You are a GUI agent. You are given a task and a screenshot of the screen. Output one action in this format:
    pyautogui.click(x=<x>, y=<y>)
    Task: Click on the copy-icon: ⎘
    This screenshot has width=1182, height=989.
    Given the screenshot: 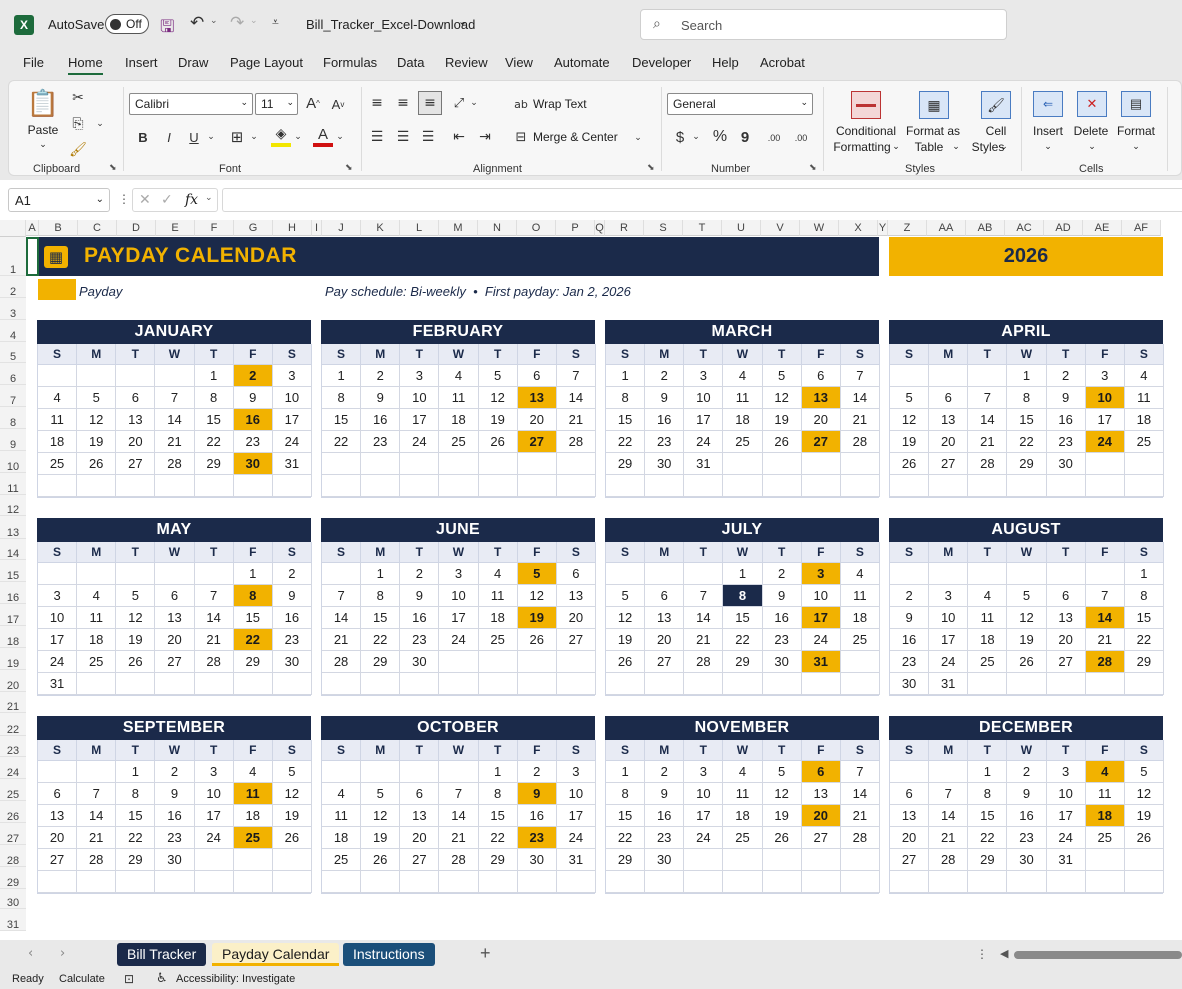 What is the action you would take?
    pyautogui.click(x=78, y=124)
    